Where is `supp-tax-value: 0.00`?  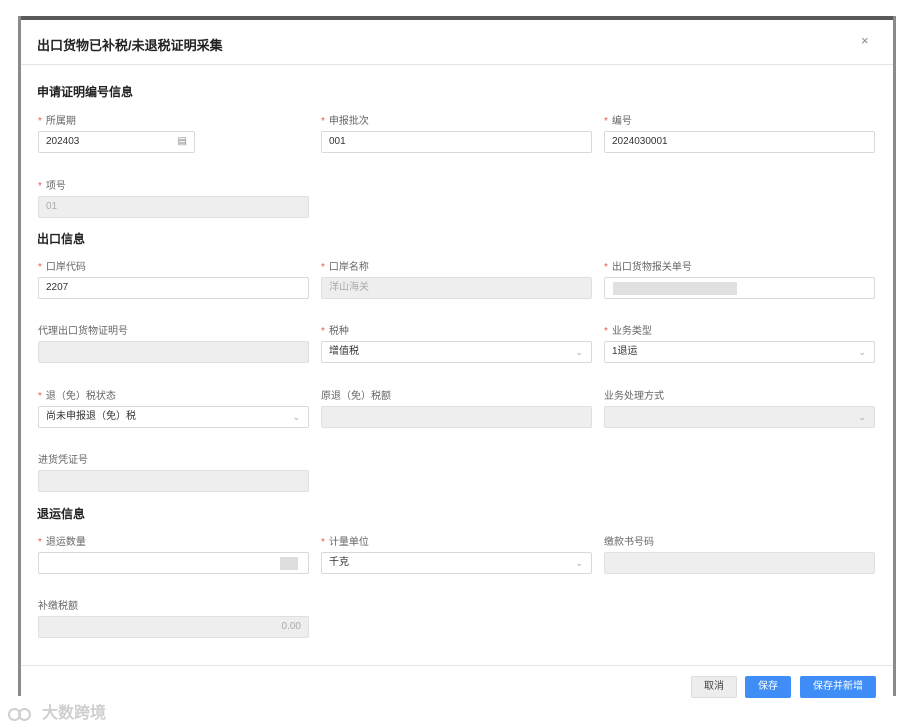
supp-tax-value: 0.00 is located at coordinates (291, 626).